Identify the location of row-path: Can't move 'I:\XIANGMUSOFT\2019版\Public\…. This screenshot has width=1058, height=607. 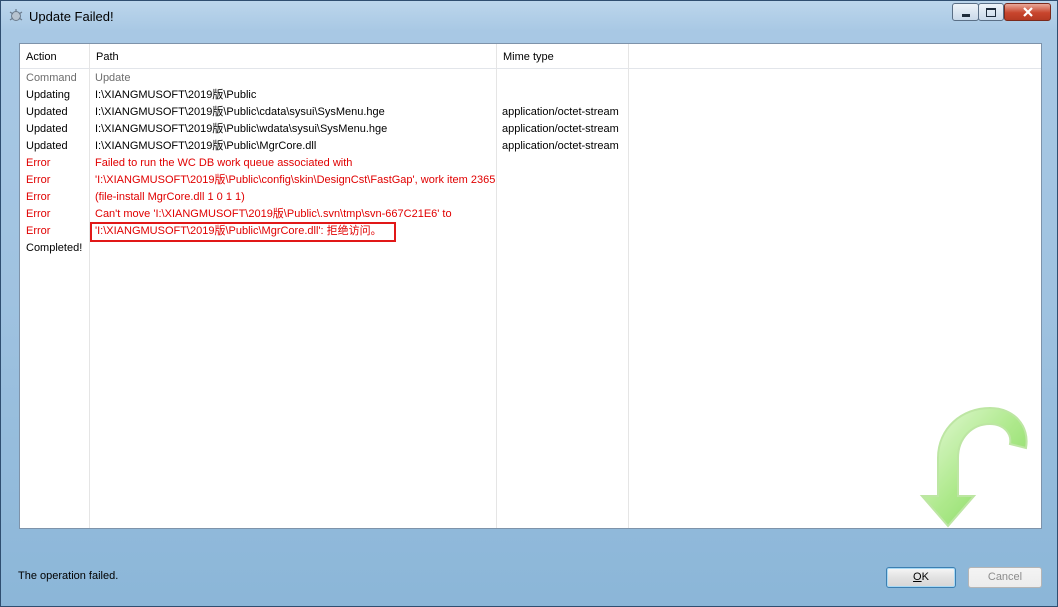
(273, 214).